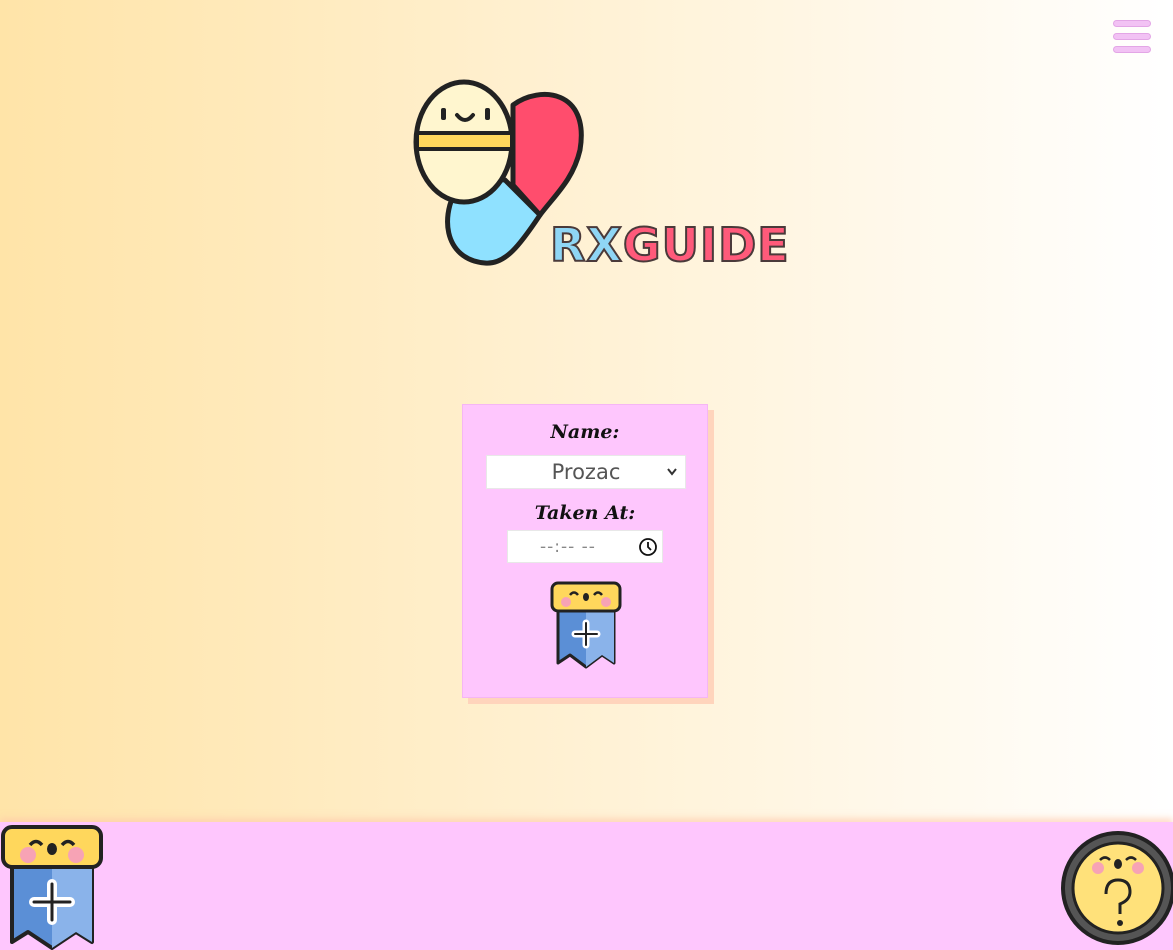  Describe the element at coordinates (585, 513) in the screenshot. I see `taken-at-label: Taken At:` at that location.